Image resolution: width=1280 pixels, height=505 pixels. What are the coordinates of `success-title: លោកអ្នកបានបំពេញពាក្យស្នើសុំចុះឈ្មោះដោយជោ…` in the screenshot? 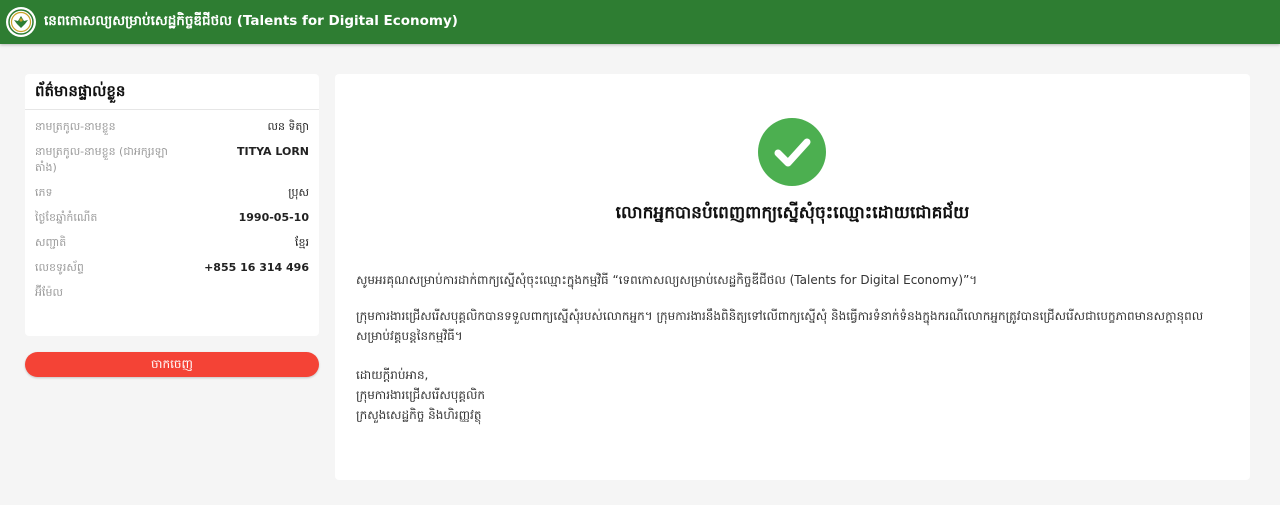 It's located at (792, 213).